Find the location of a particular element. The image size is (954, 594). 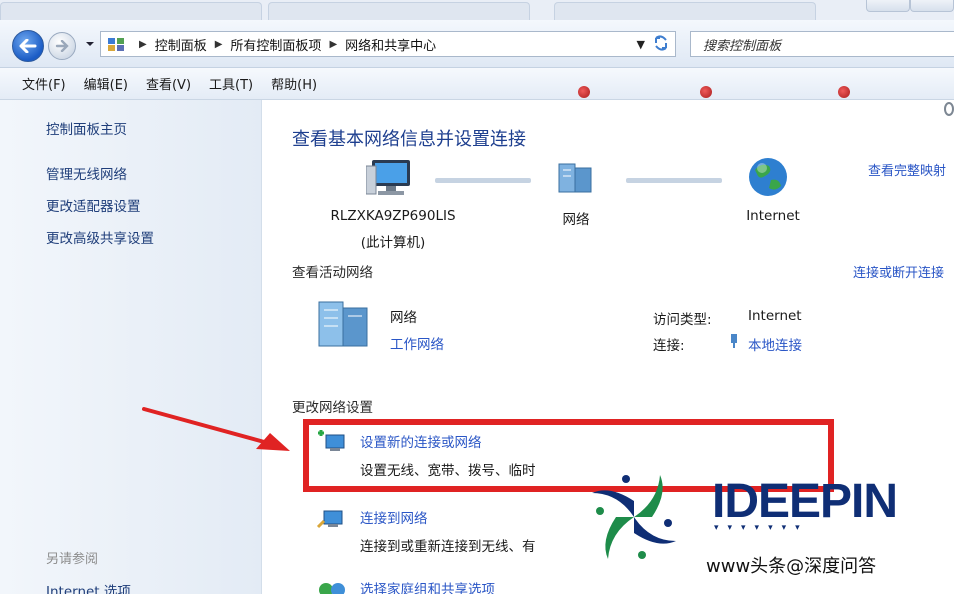

local-connection-link: 本地连接 is located at coordinates (775, 344).